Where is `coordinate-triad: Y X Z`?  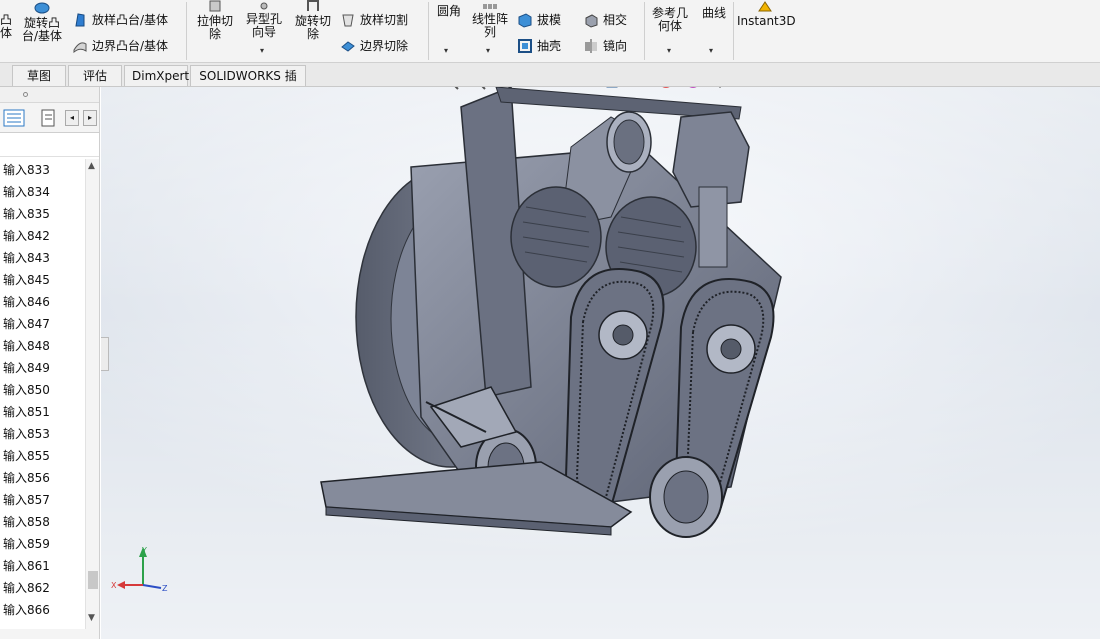 coordinate-triad: Y X Z is located at coordinates (139, 569).